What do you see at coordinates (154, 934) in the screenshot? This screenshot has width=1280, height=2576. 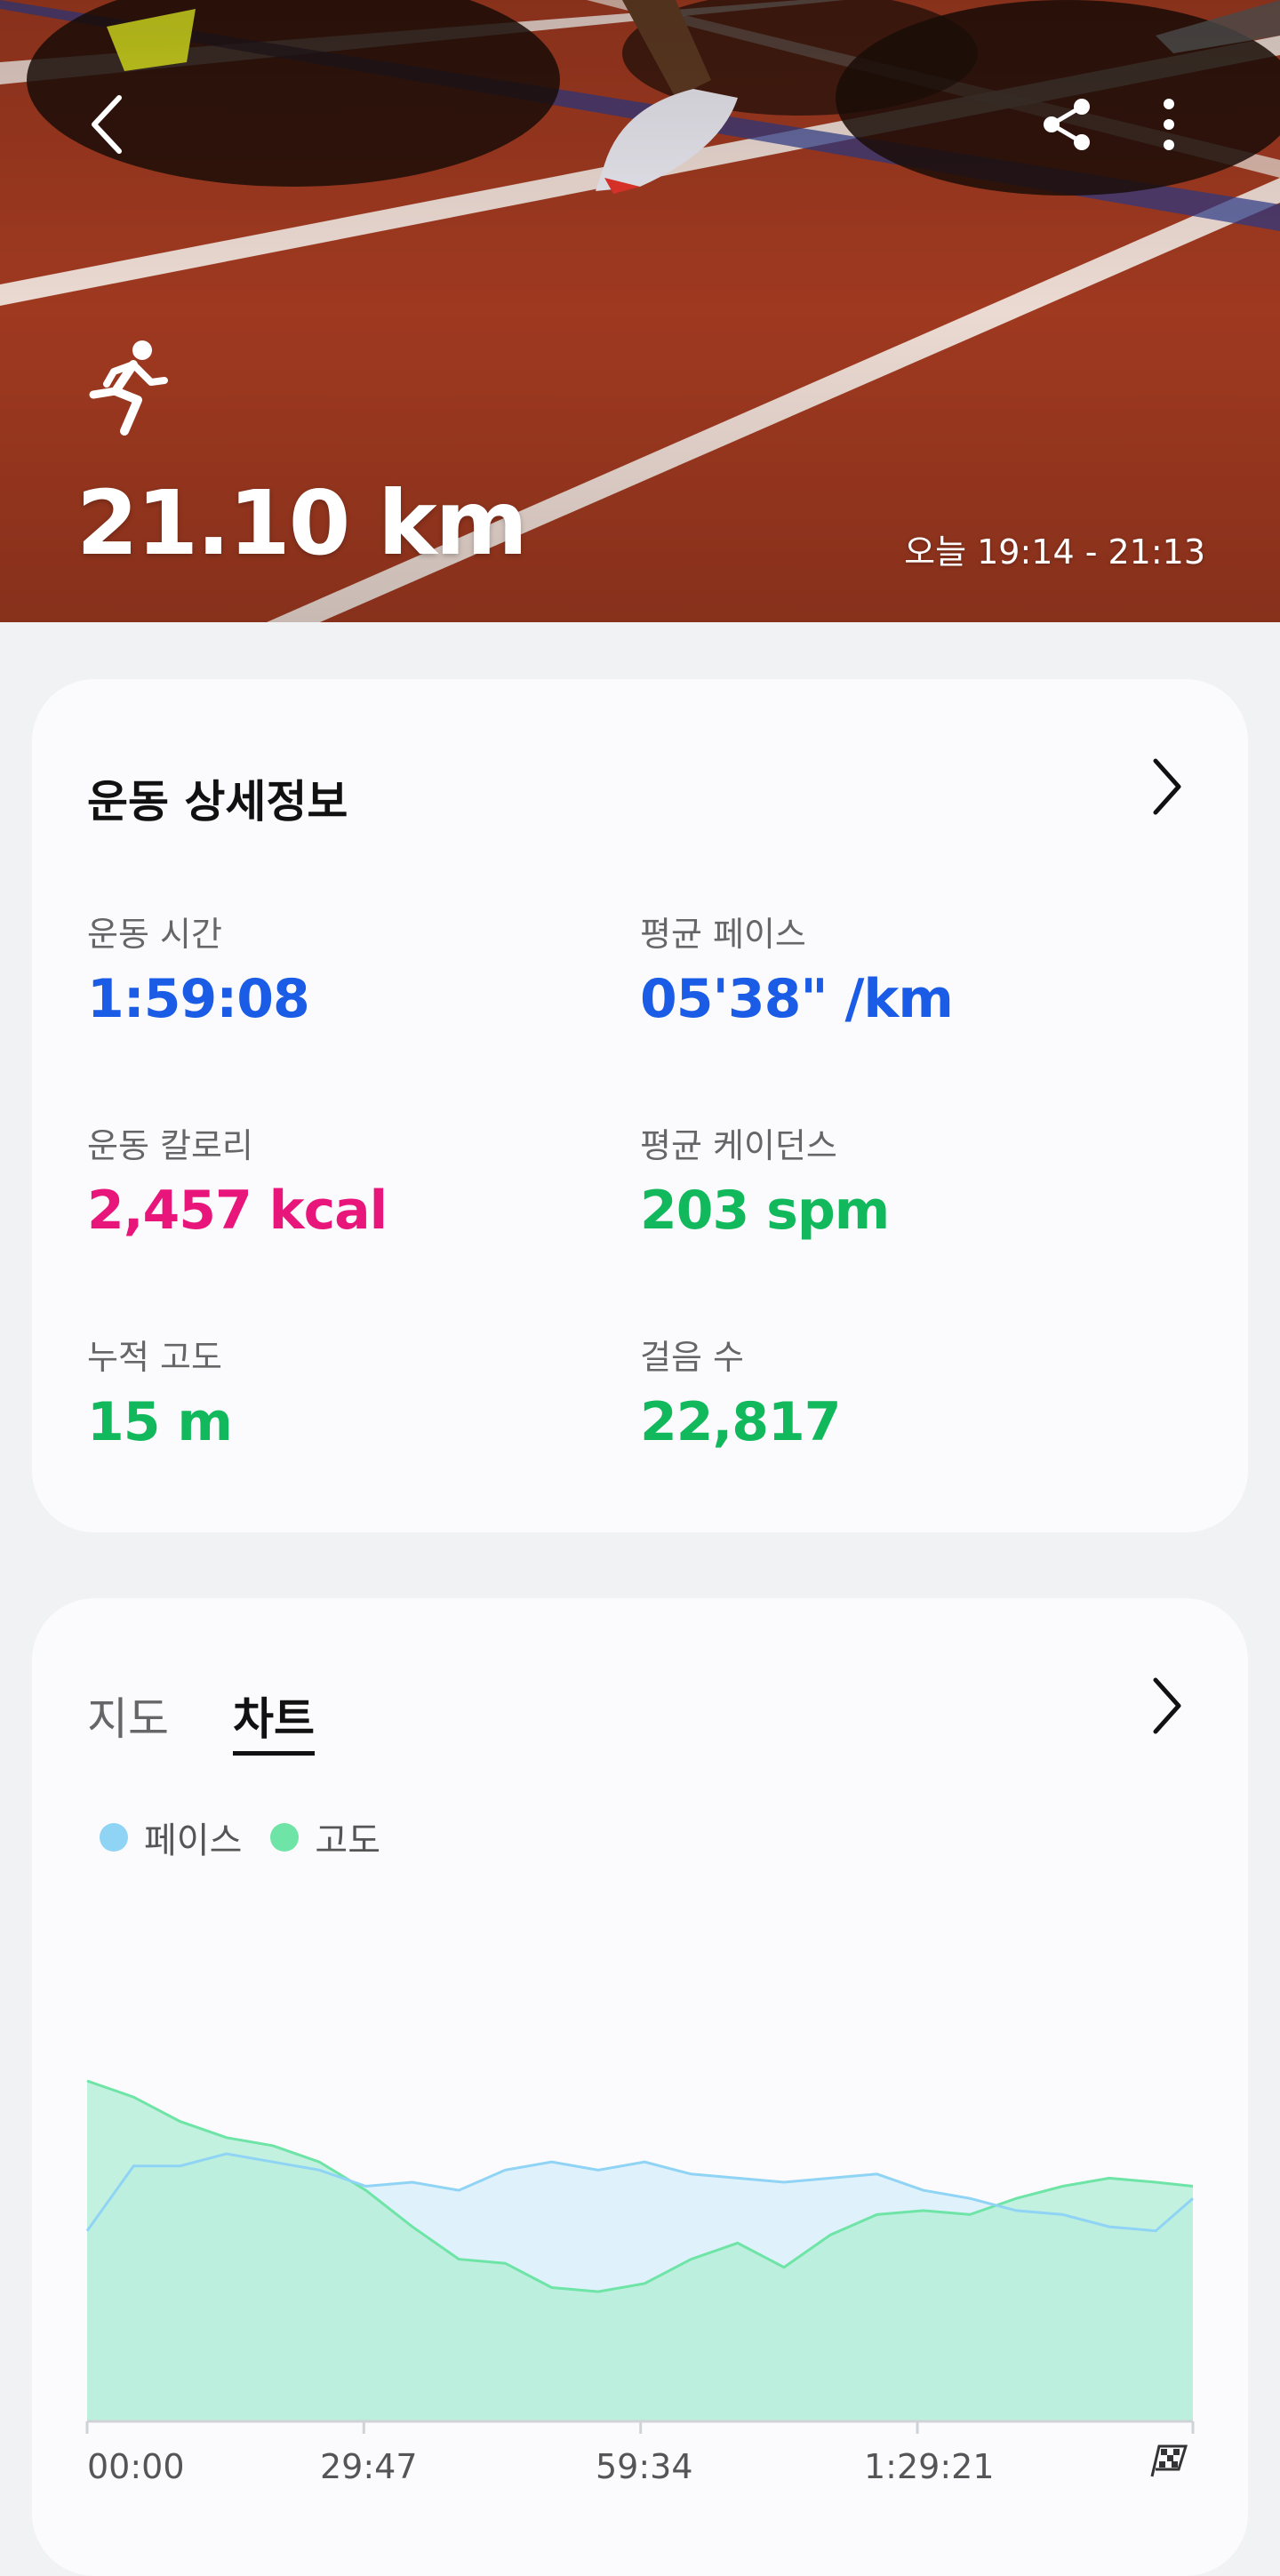 I see `stat-label: 운동 시간` at bounding box center [154, 934].